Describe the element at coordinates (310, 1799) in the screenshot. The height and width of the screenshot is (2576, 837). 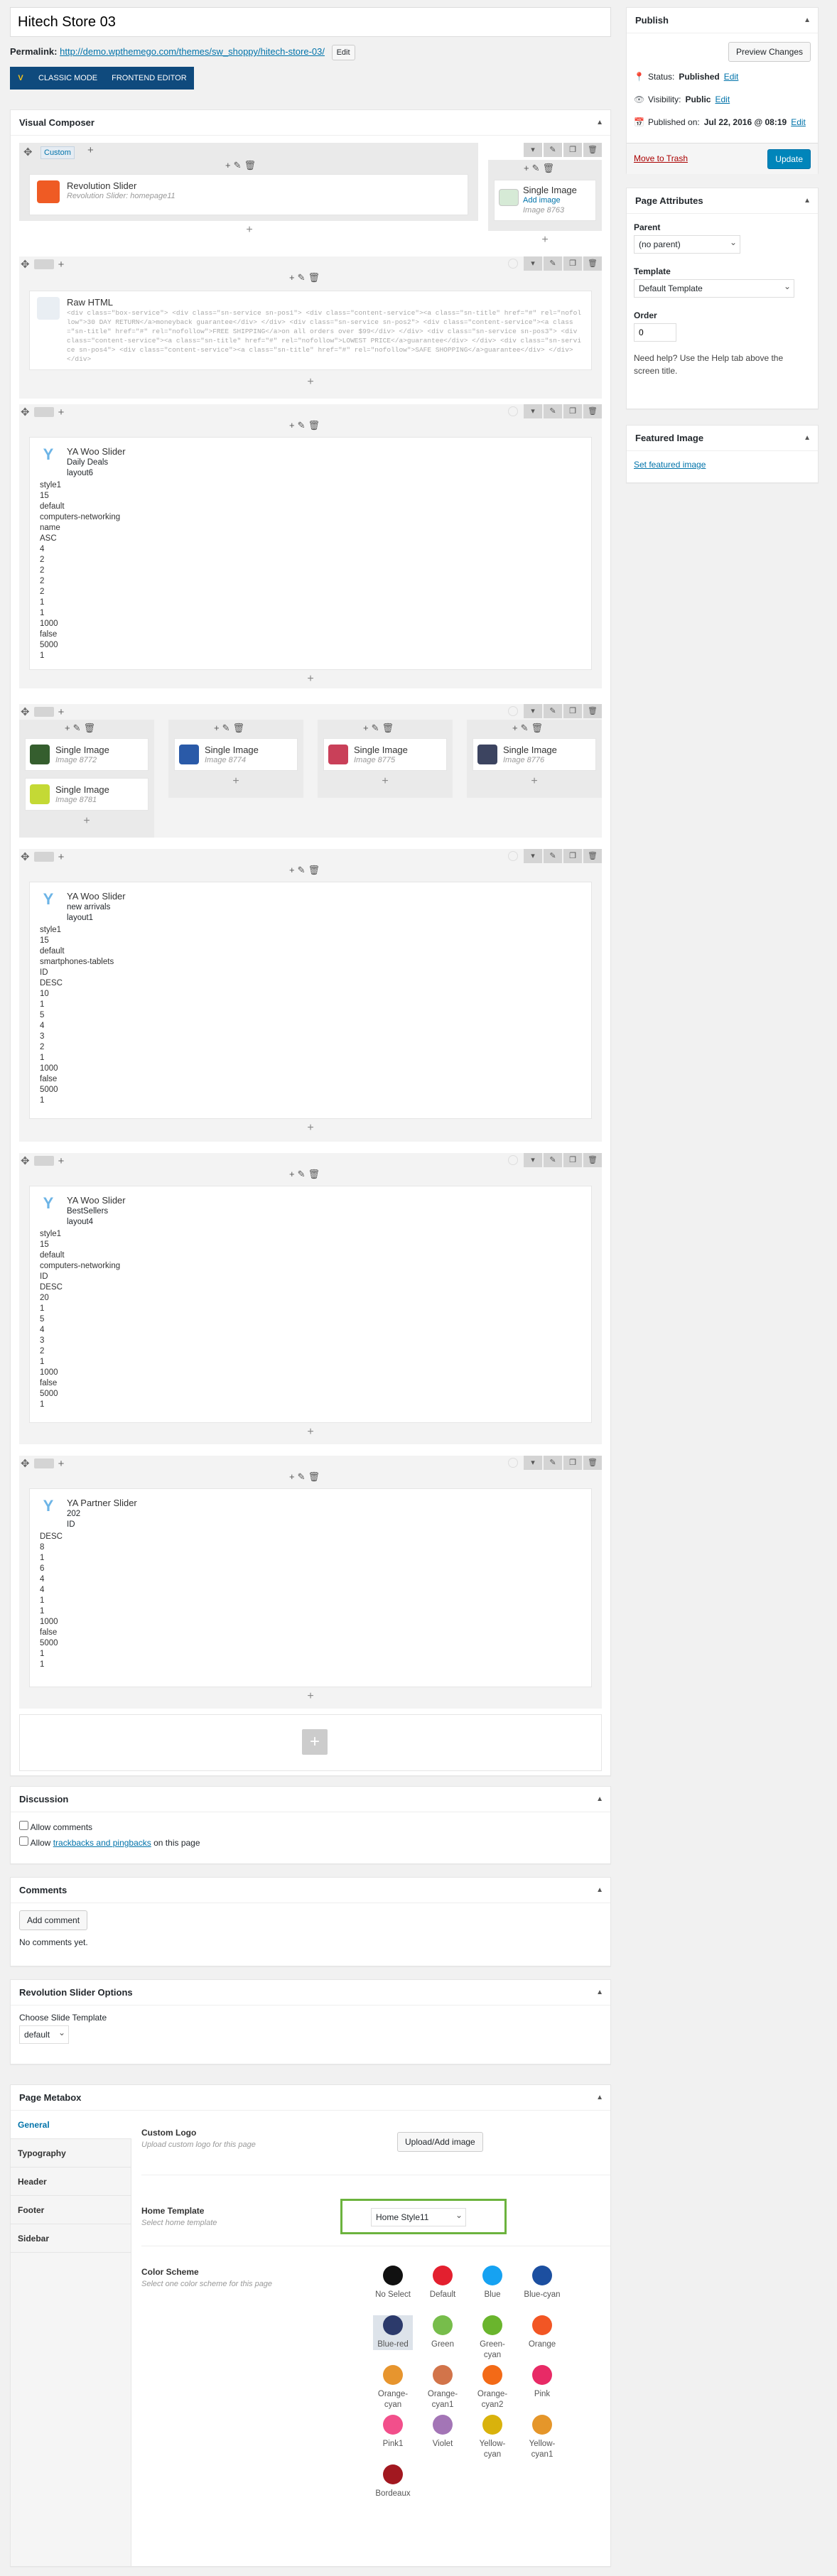
I see `discussion-header: Discussion ▲` at that location.